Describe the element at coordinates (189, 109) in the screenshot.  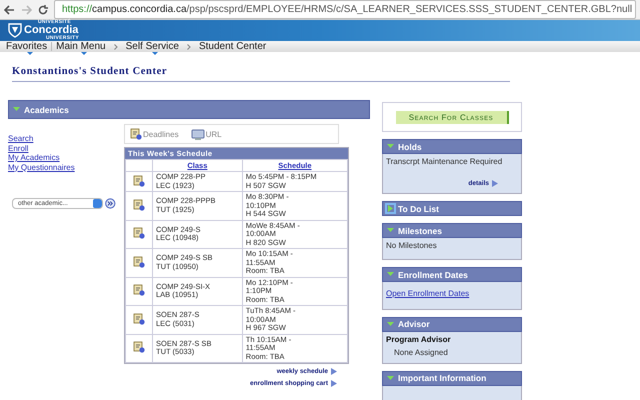
I see `section-header: Academics` at that location.